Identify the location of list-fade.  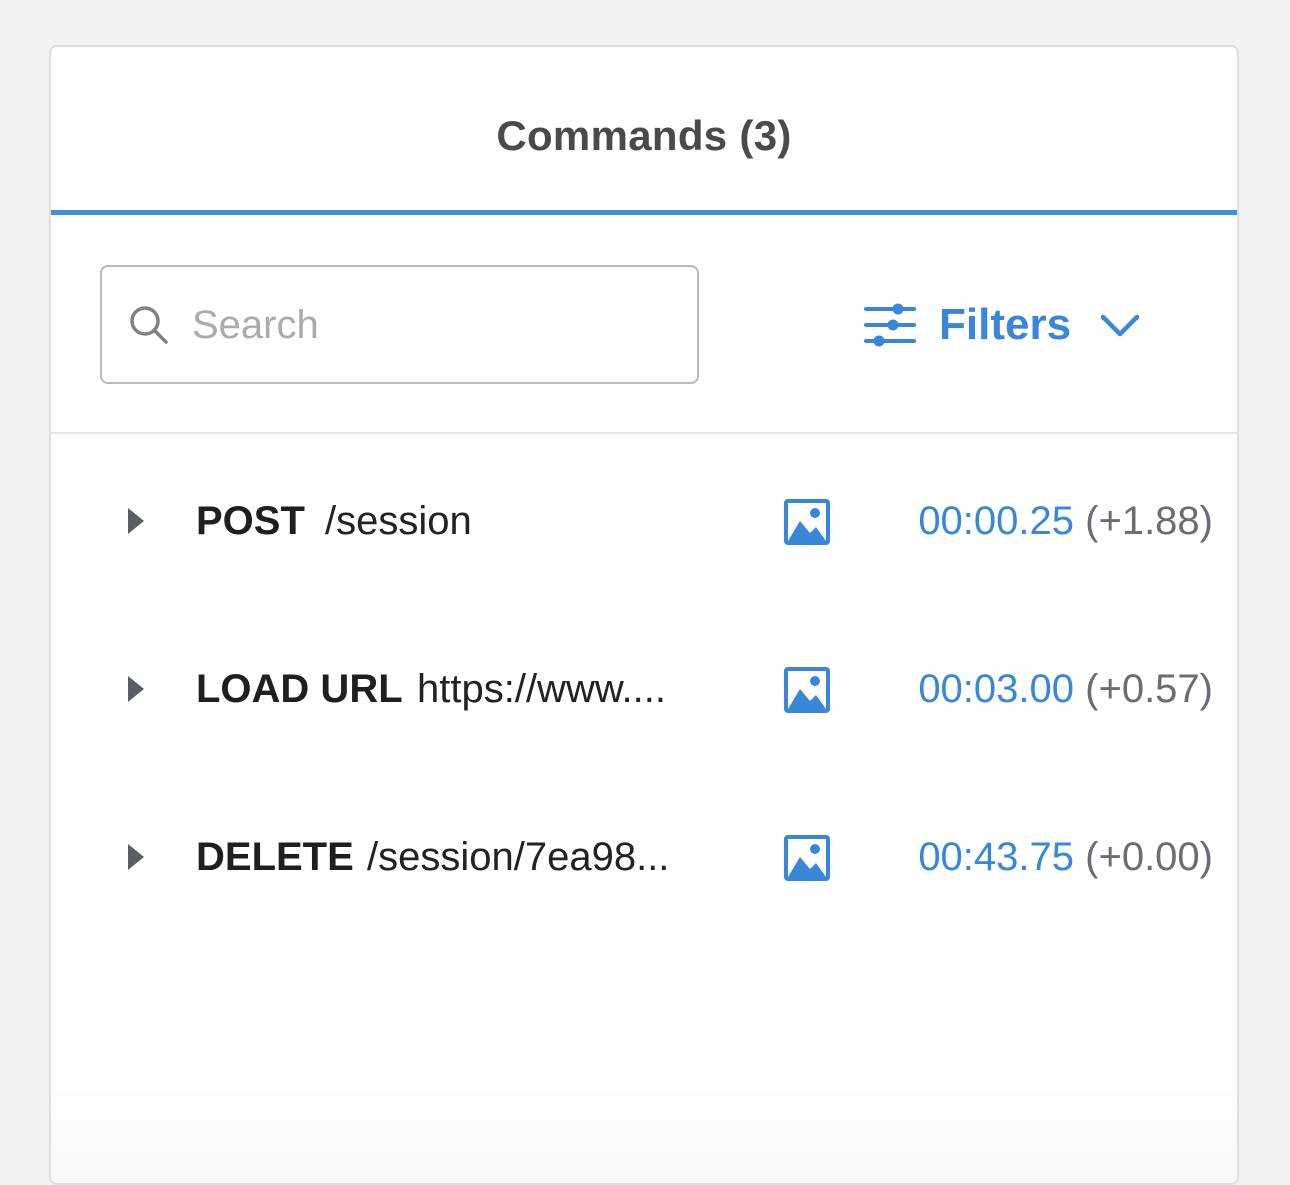
(644, 1135).